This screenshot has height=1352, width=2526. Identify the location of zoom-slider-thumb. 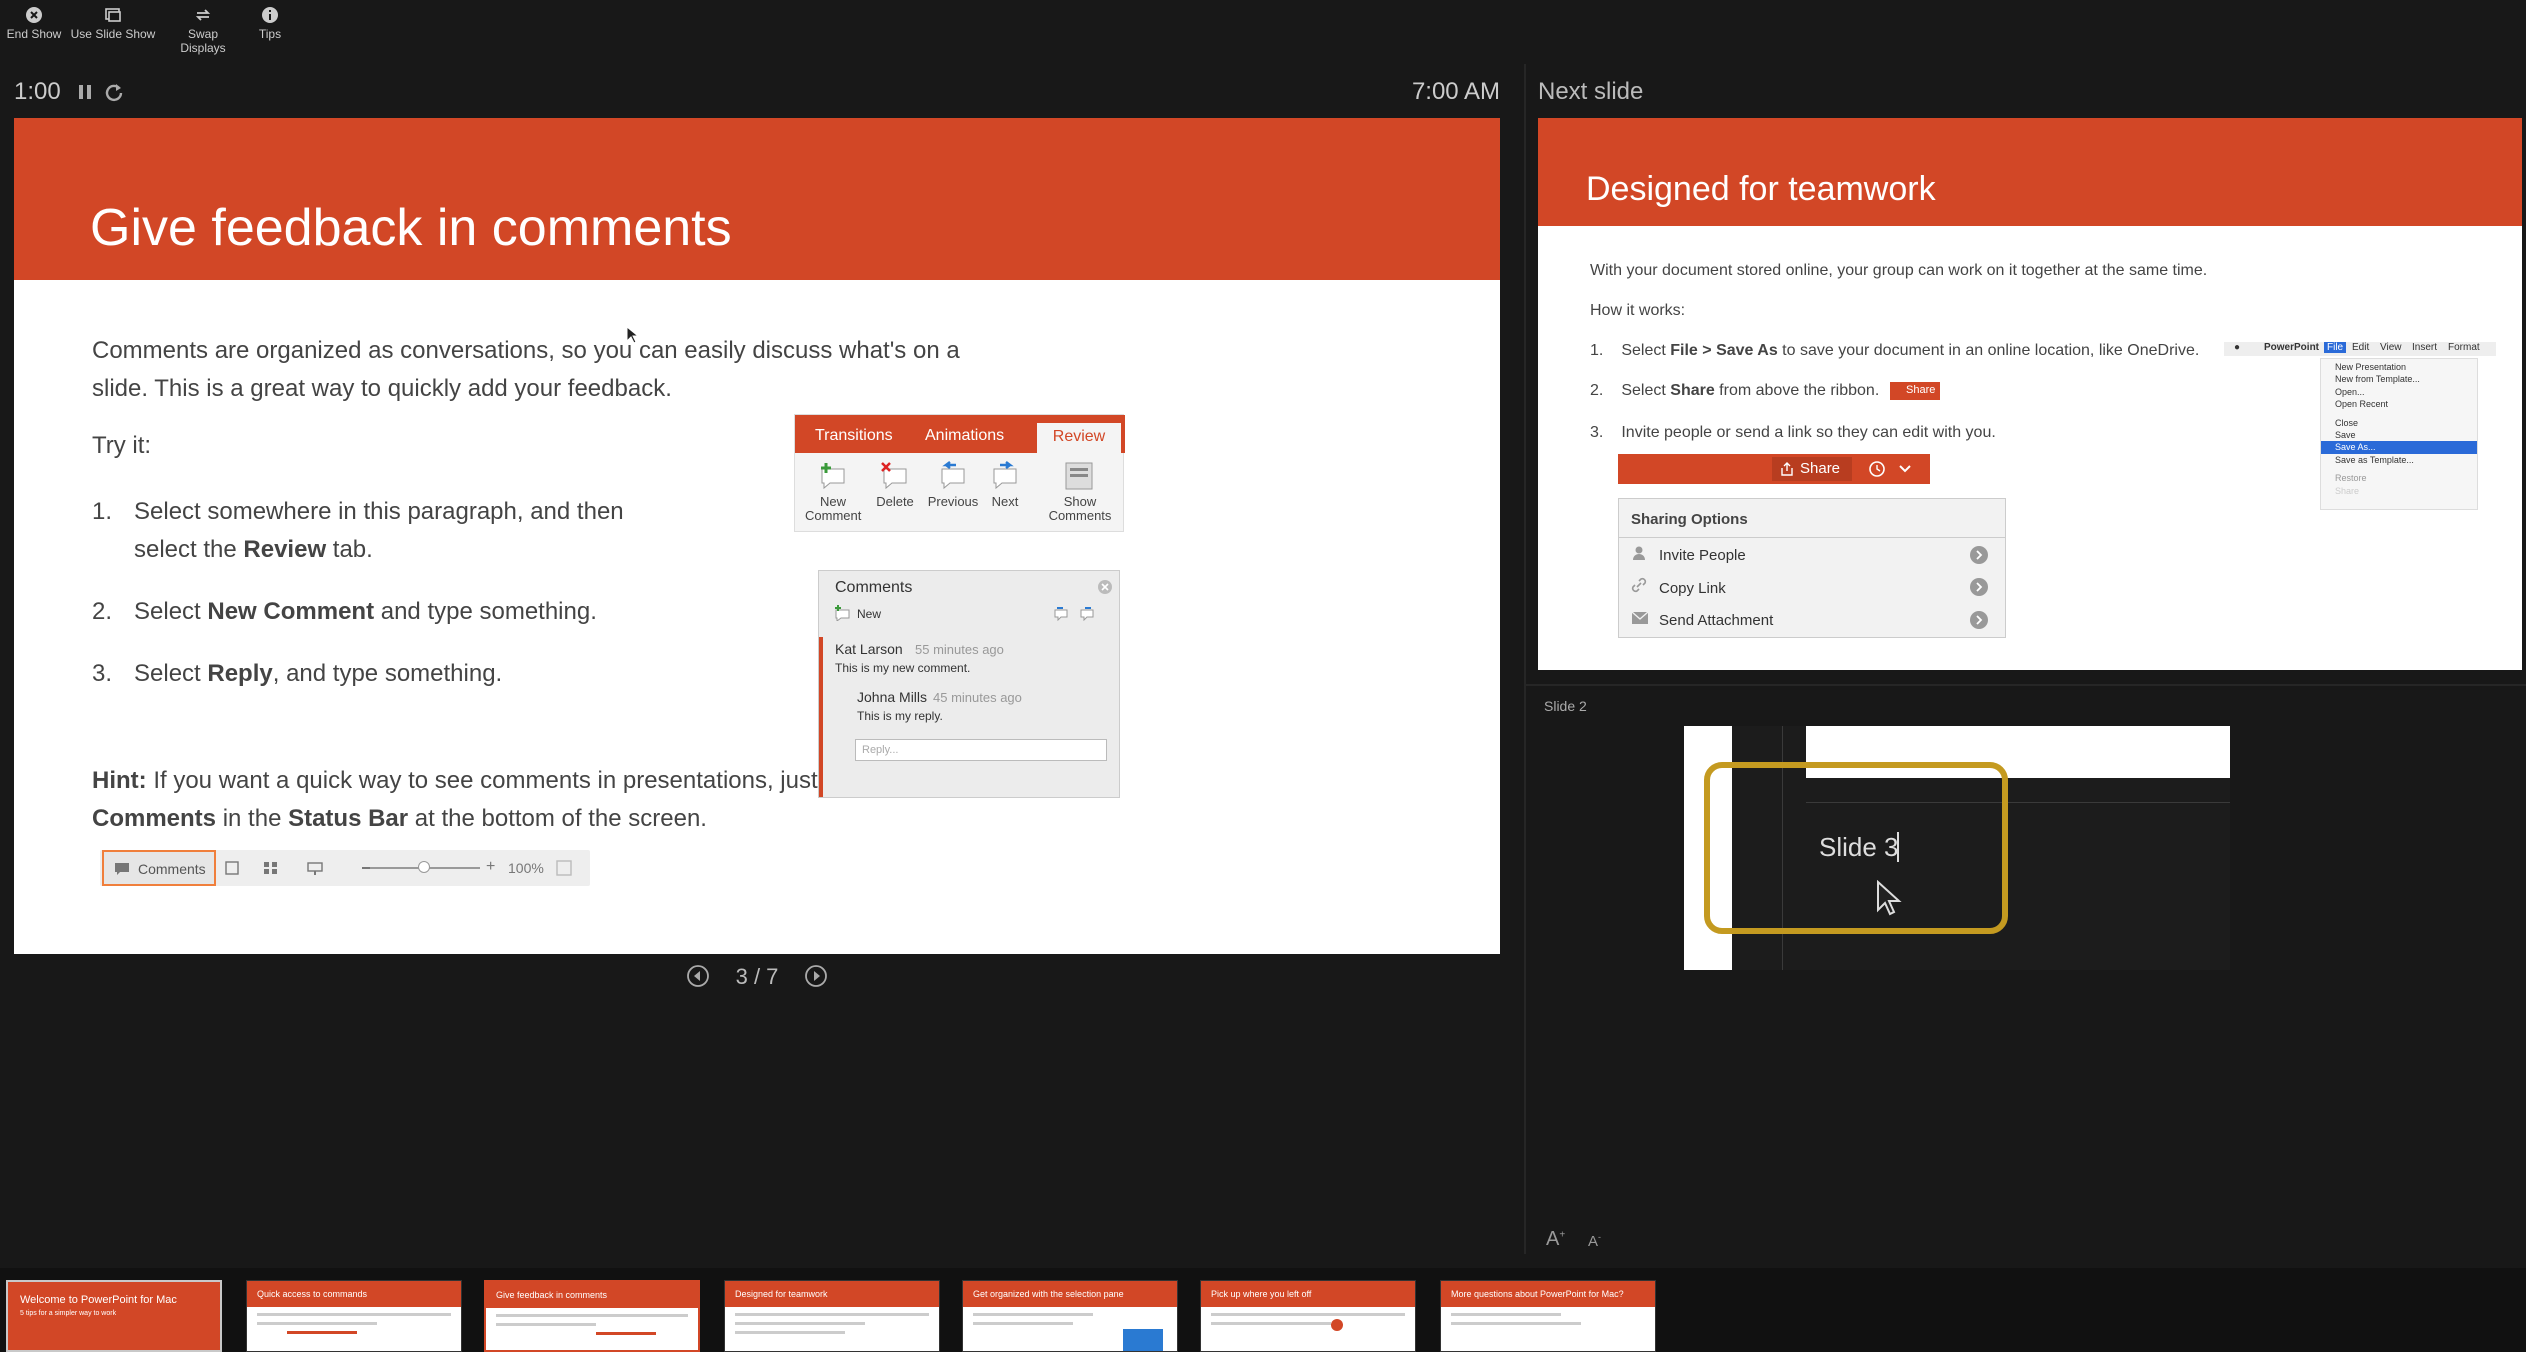
(424, 867).